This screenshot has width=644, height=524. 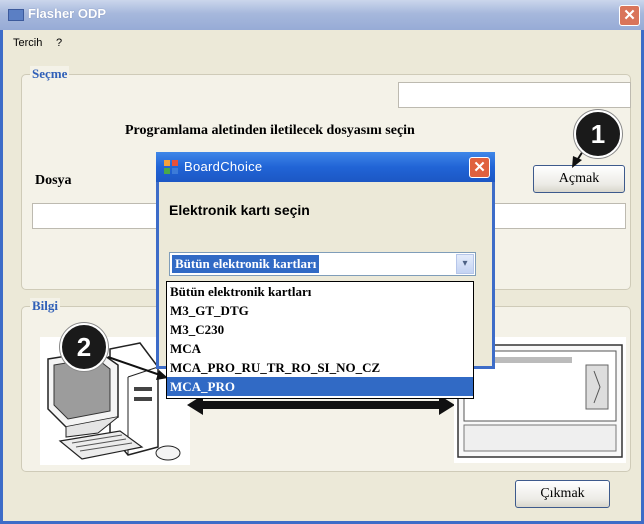 What do you see at coordinates (577, 162) in the screenshot?
I see `callout-1-arrowhead` at bounding box center [577, 162].